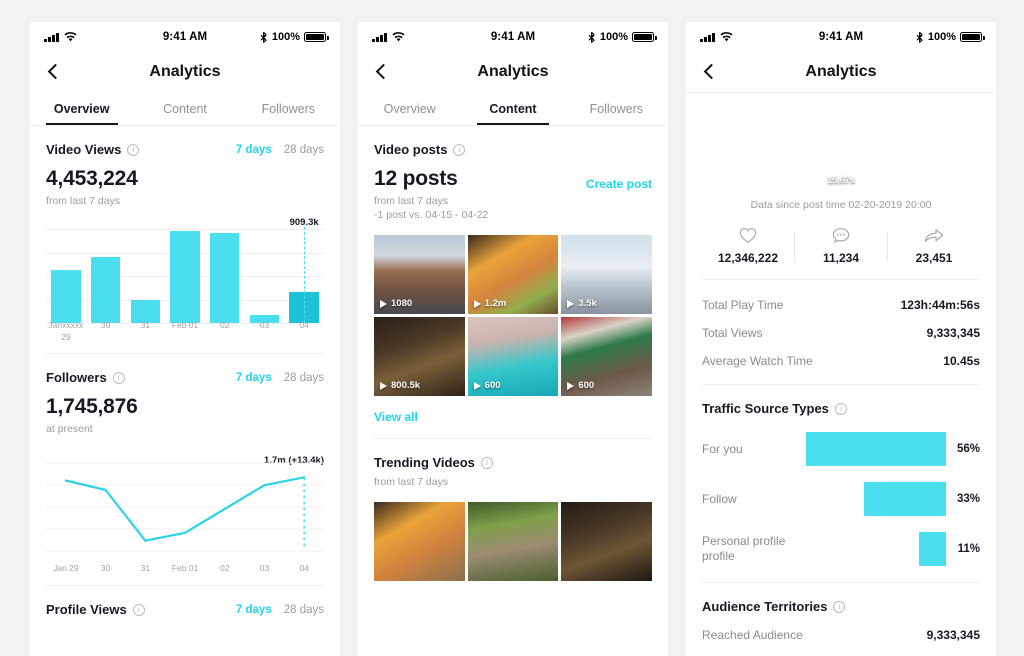  What do you see at coordinates (841, 326) in the screenshot?
I see `metric-row: Total Views 9,333,345` at bounding box center [841, 326].